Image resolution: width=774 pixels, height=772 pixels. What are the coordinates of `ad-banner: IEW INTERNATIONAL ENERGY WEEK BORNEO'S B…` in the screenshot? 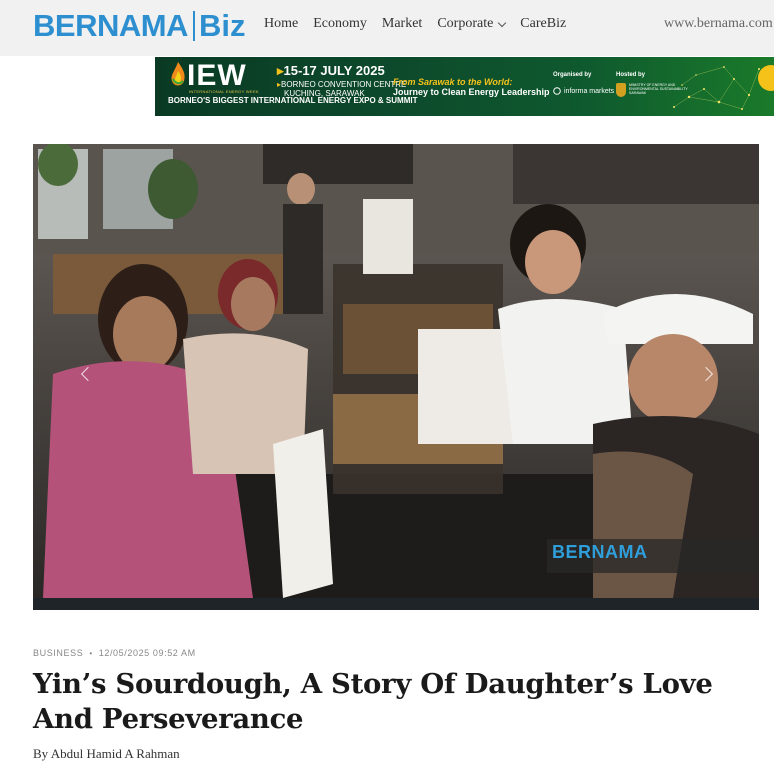 It's located at (464, 86).